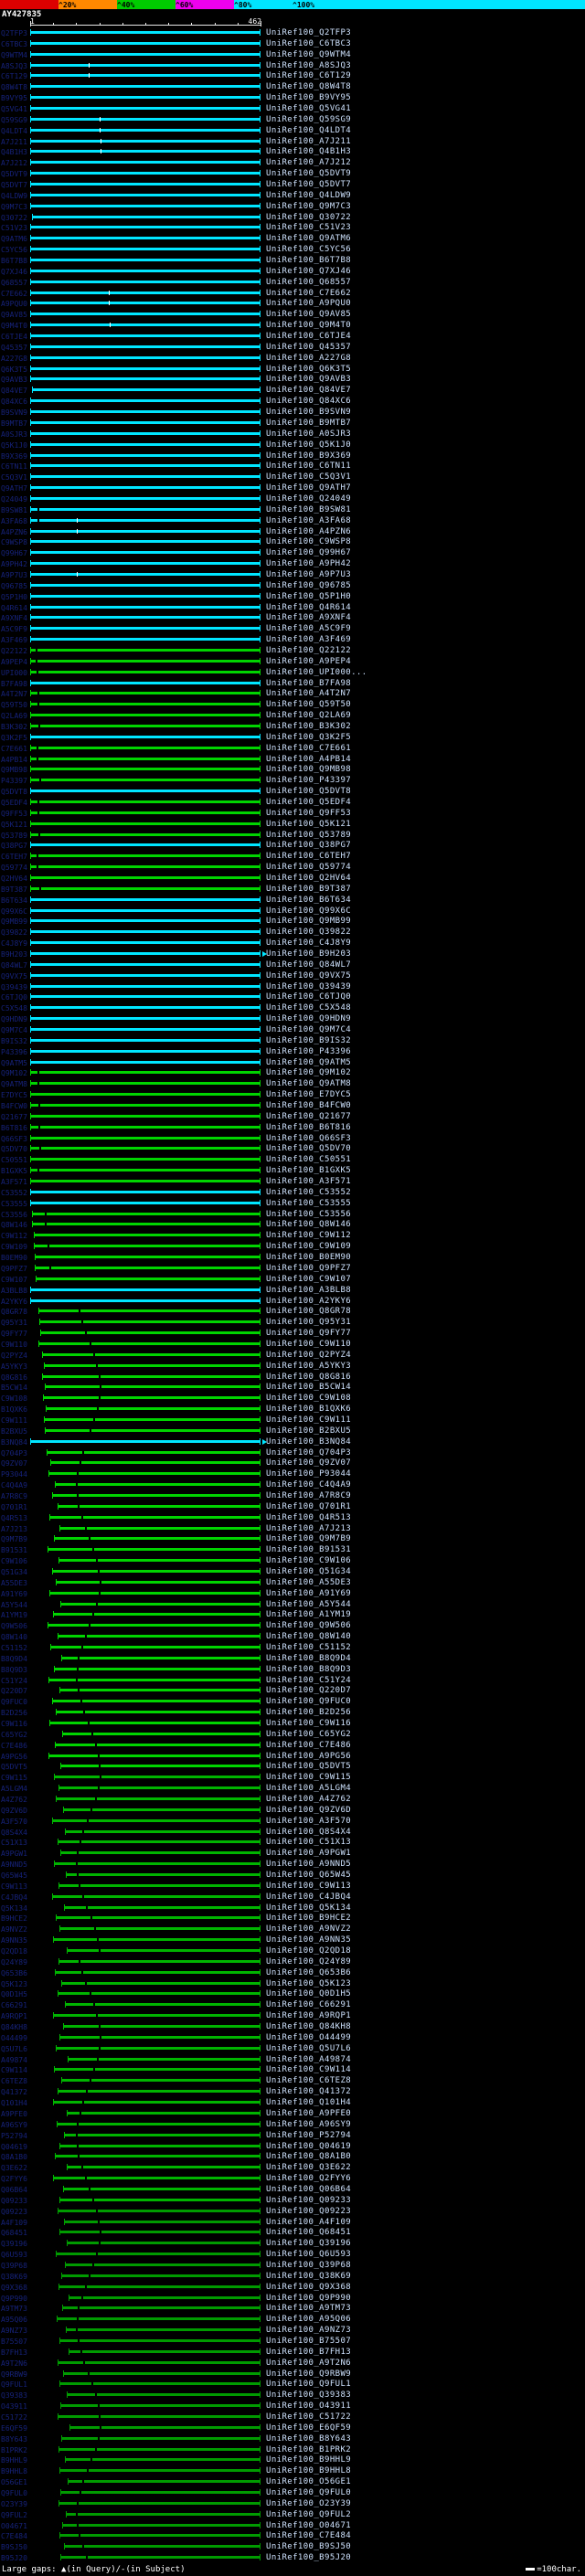  Describe the element at coordinates (309, 813) in the screenshot. I see `hit-label: UniRef100_Q9FF53` at that location.